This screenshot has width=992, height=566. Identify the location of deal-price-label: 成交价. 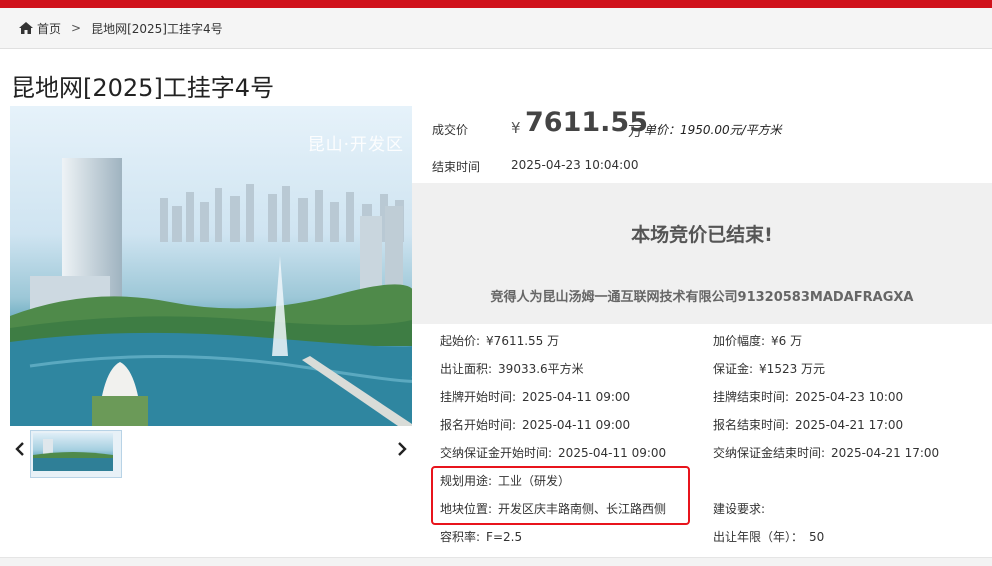
(450, 130).